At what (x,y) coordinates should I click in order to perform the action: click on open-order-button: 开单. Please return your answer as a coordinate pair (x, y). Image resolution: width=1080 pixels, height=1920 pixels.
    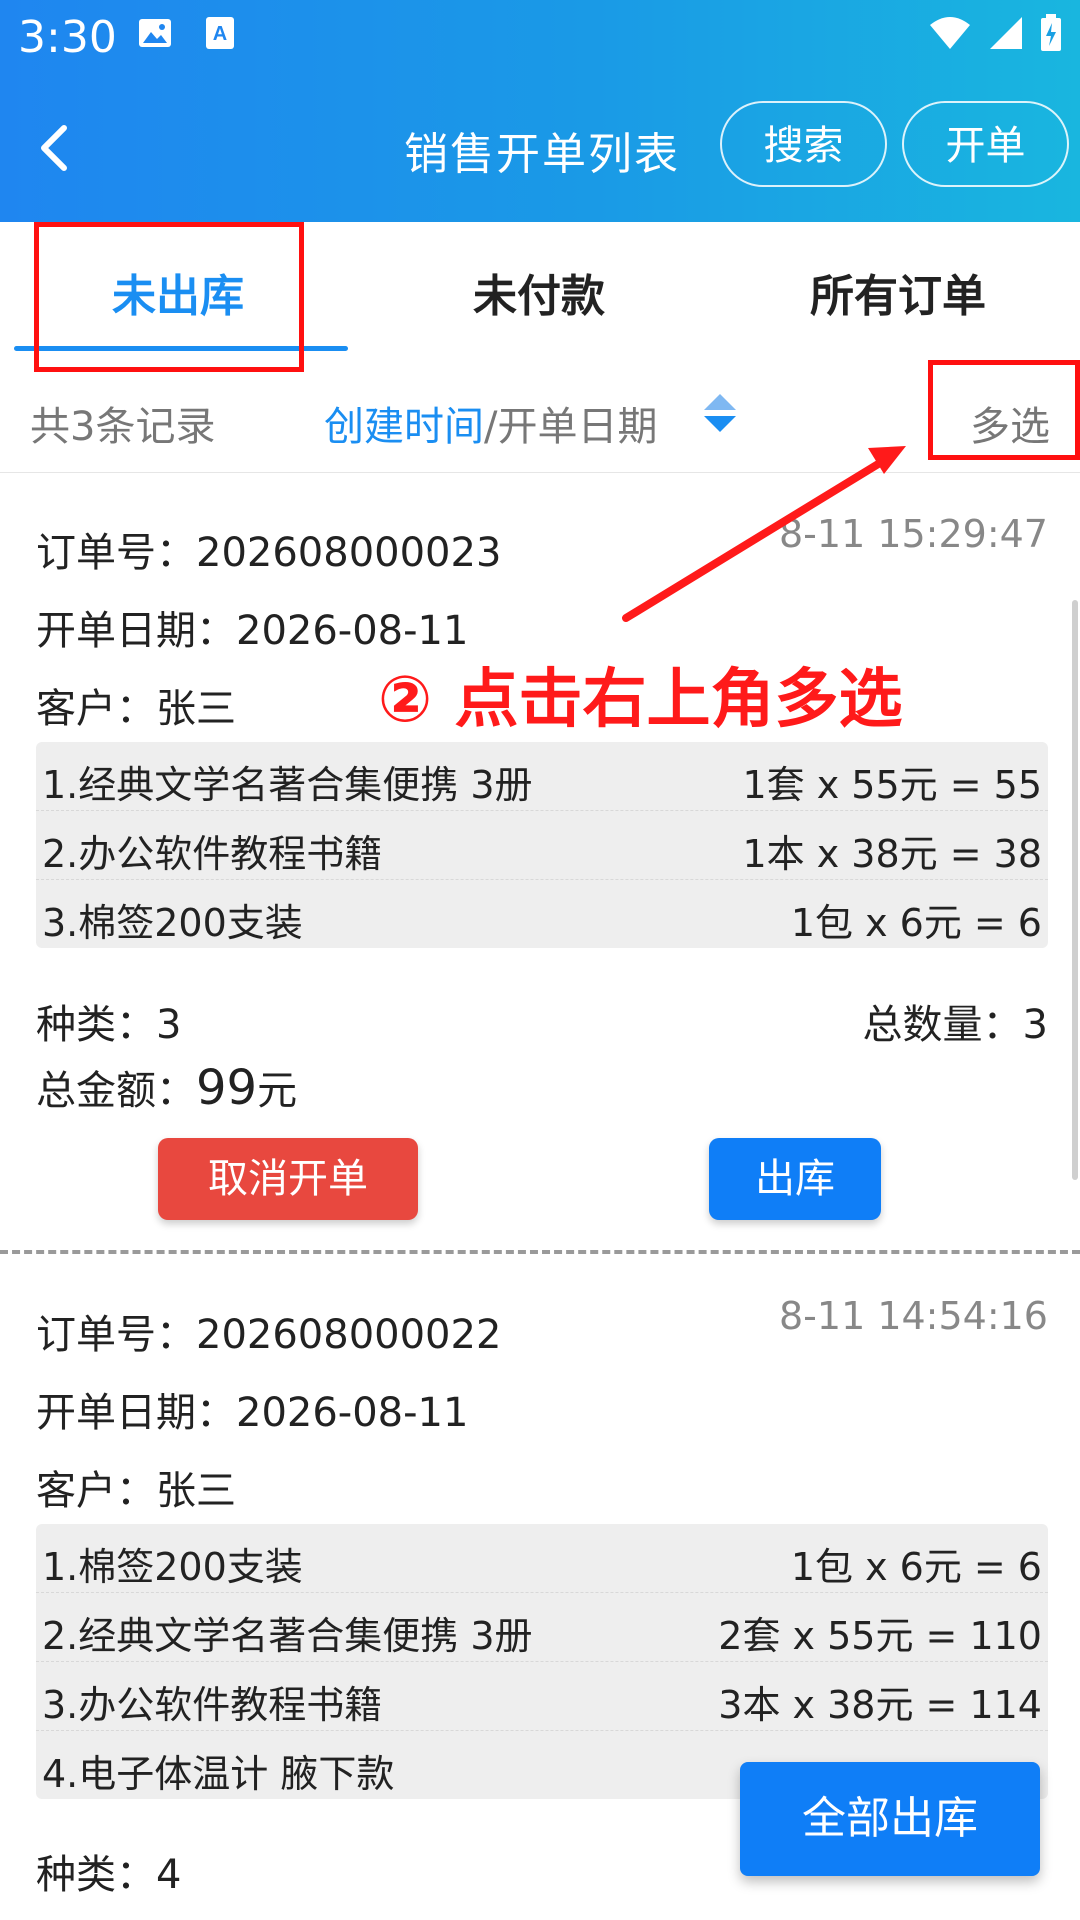
    Looking at the image, I should click on (985, 144).